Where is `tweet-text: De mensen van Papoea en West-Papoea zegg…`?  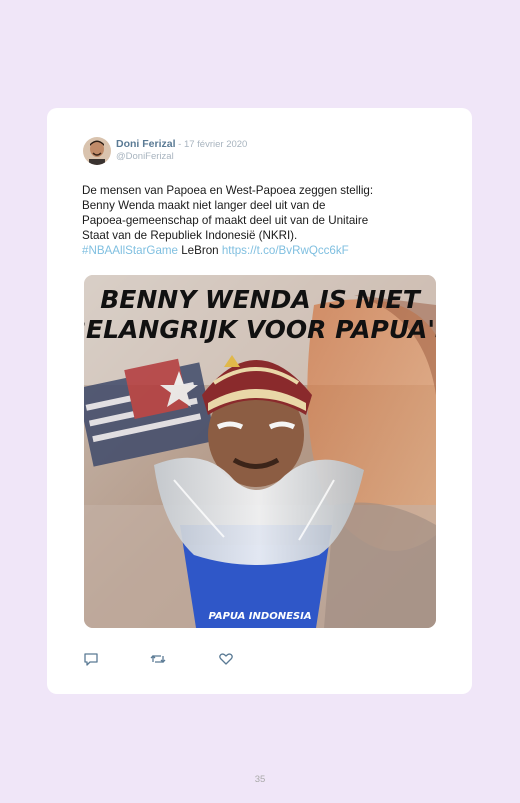 tweet-text: De mensen van Papoea en West-Papoea zegg… is located at coordinates (257, 220).